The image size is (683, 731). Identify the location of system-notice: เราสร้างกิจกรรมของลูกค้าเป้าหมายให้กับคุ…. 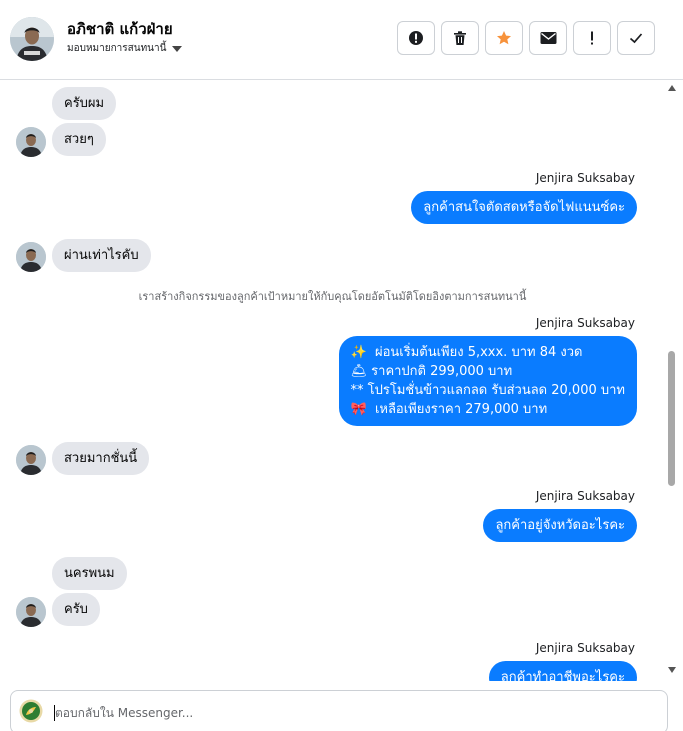
(332, 296).